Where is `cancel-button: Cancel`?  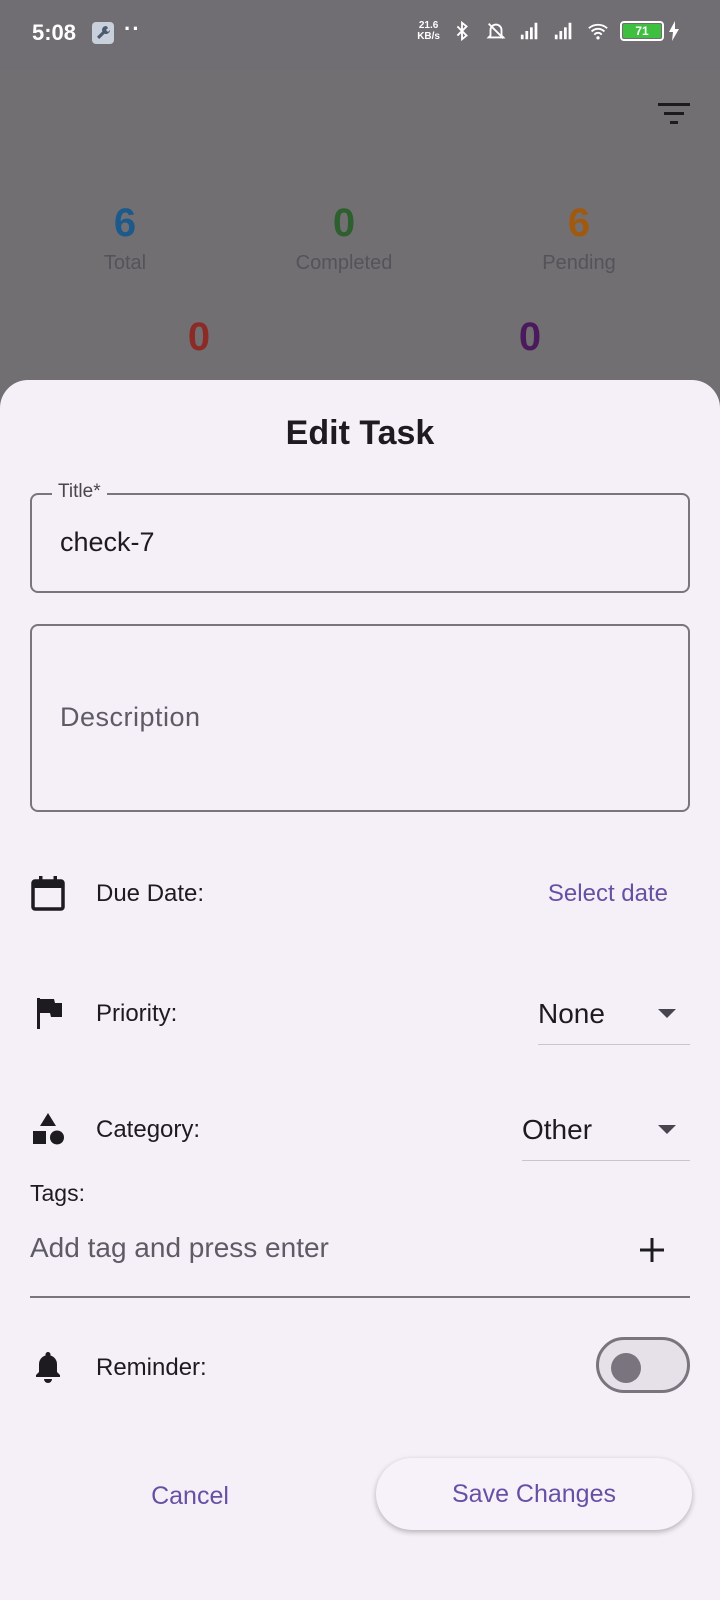 cancel-button: Cancel is located at coordinates (190, 1496).